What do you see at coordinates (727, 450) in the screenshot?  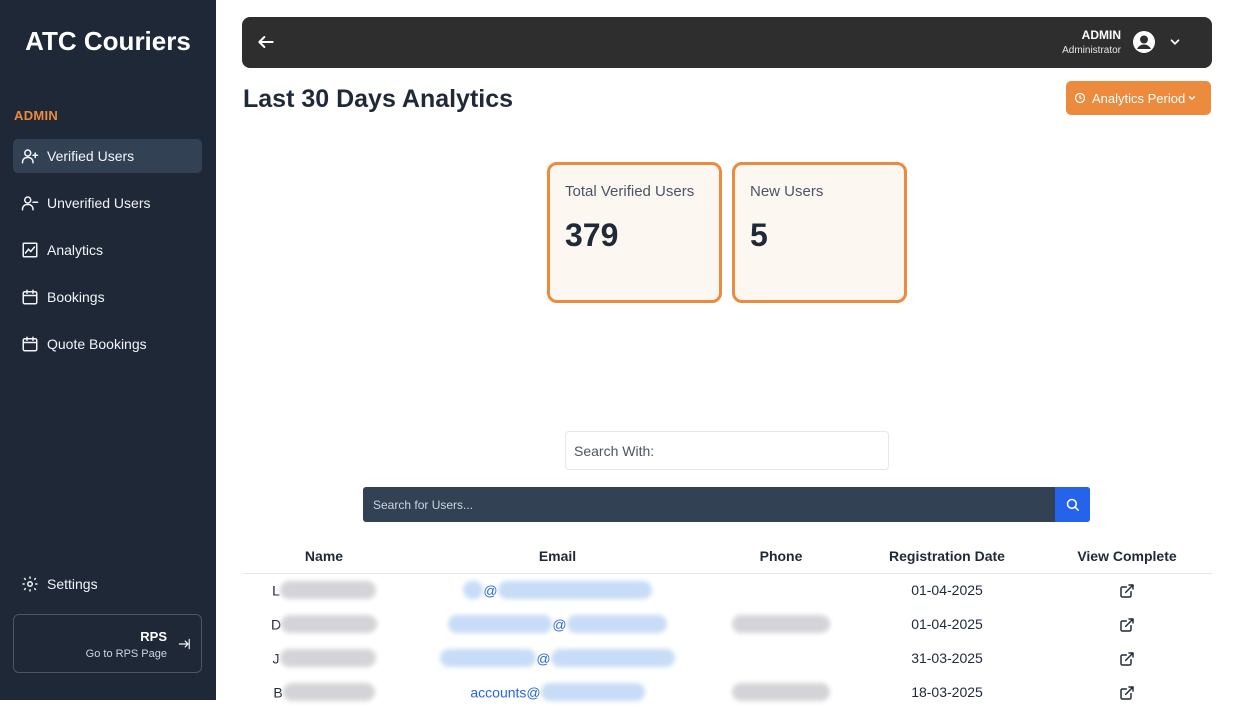 I see `search-with-select: Search With:` at bounding box center [727, 450].